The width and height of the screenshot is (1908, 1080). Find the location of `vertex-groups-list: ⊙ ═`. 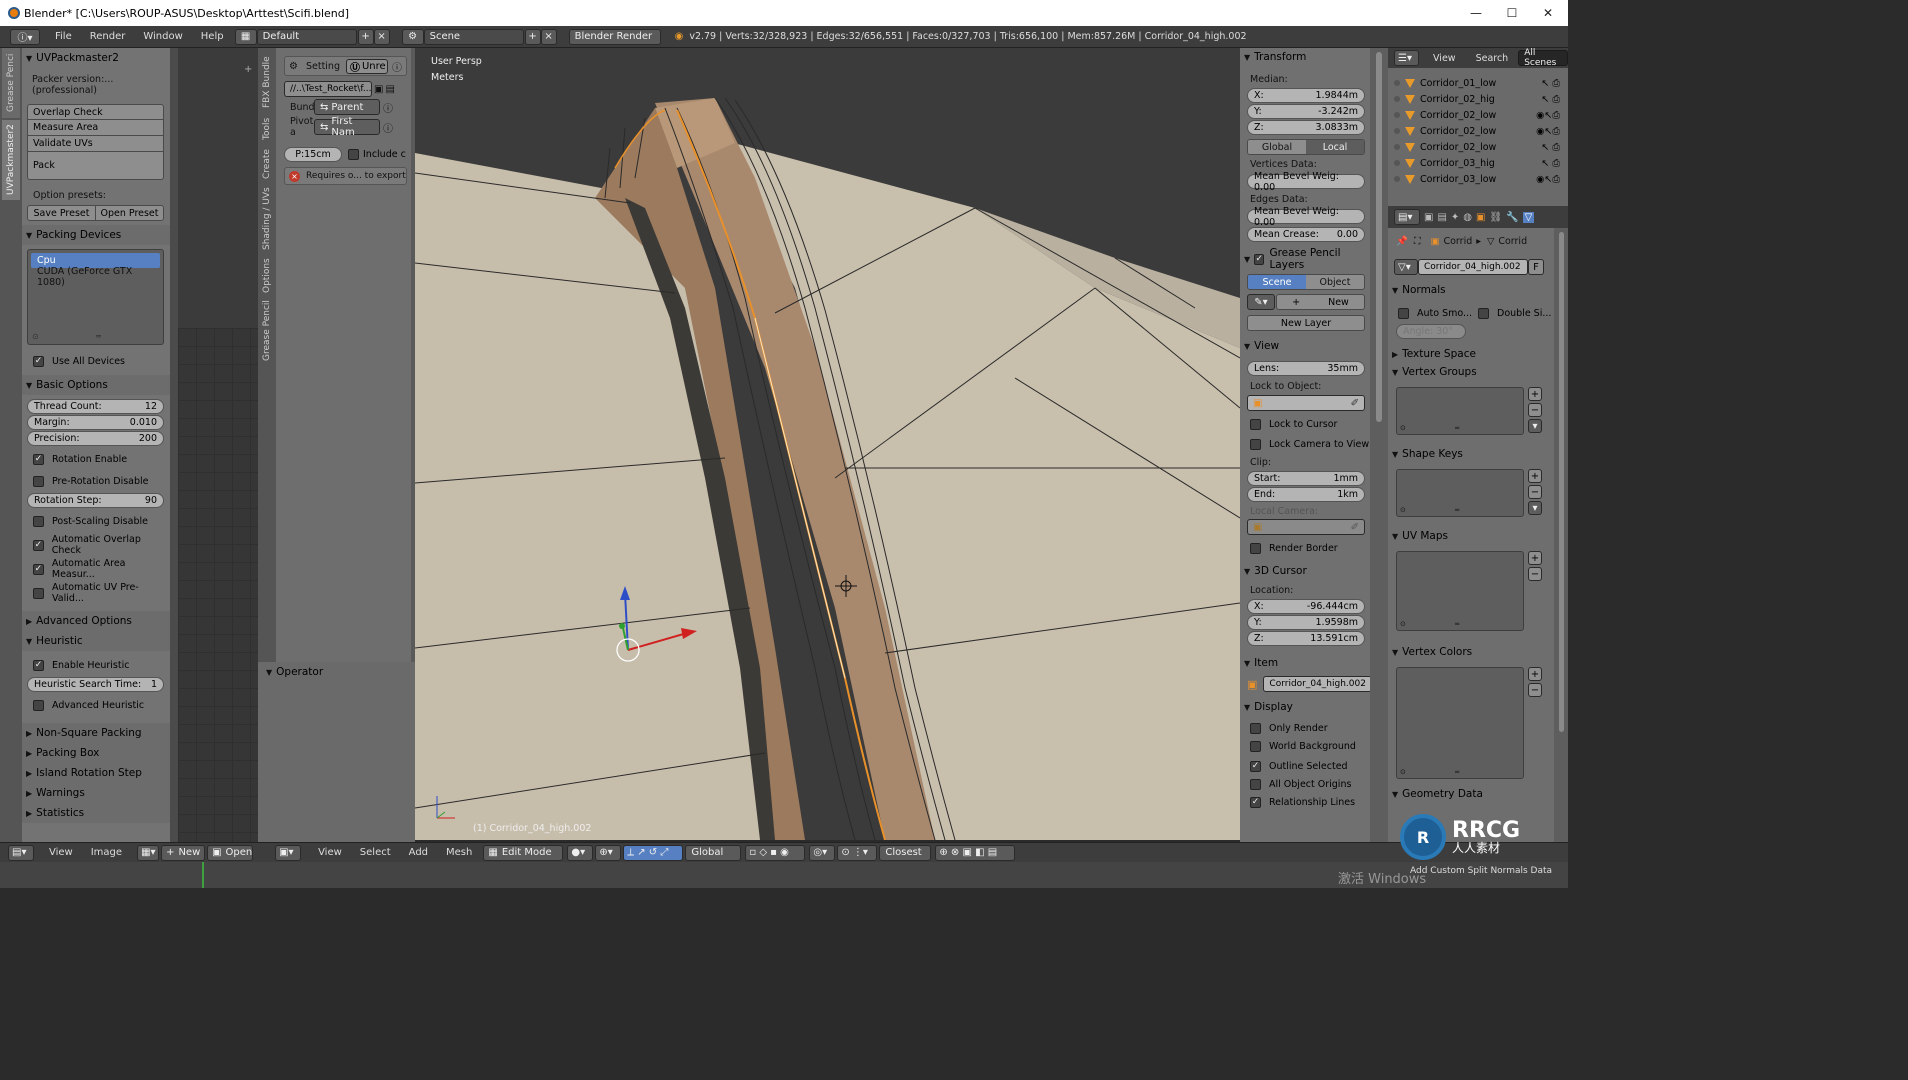

vertex-groups-list: ⊙ ═ is located at coordinates (1460, 411).